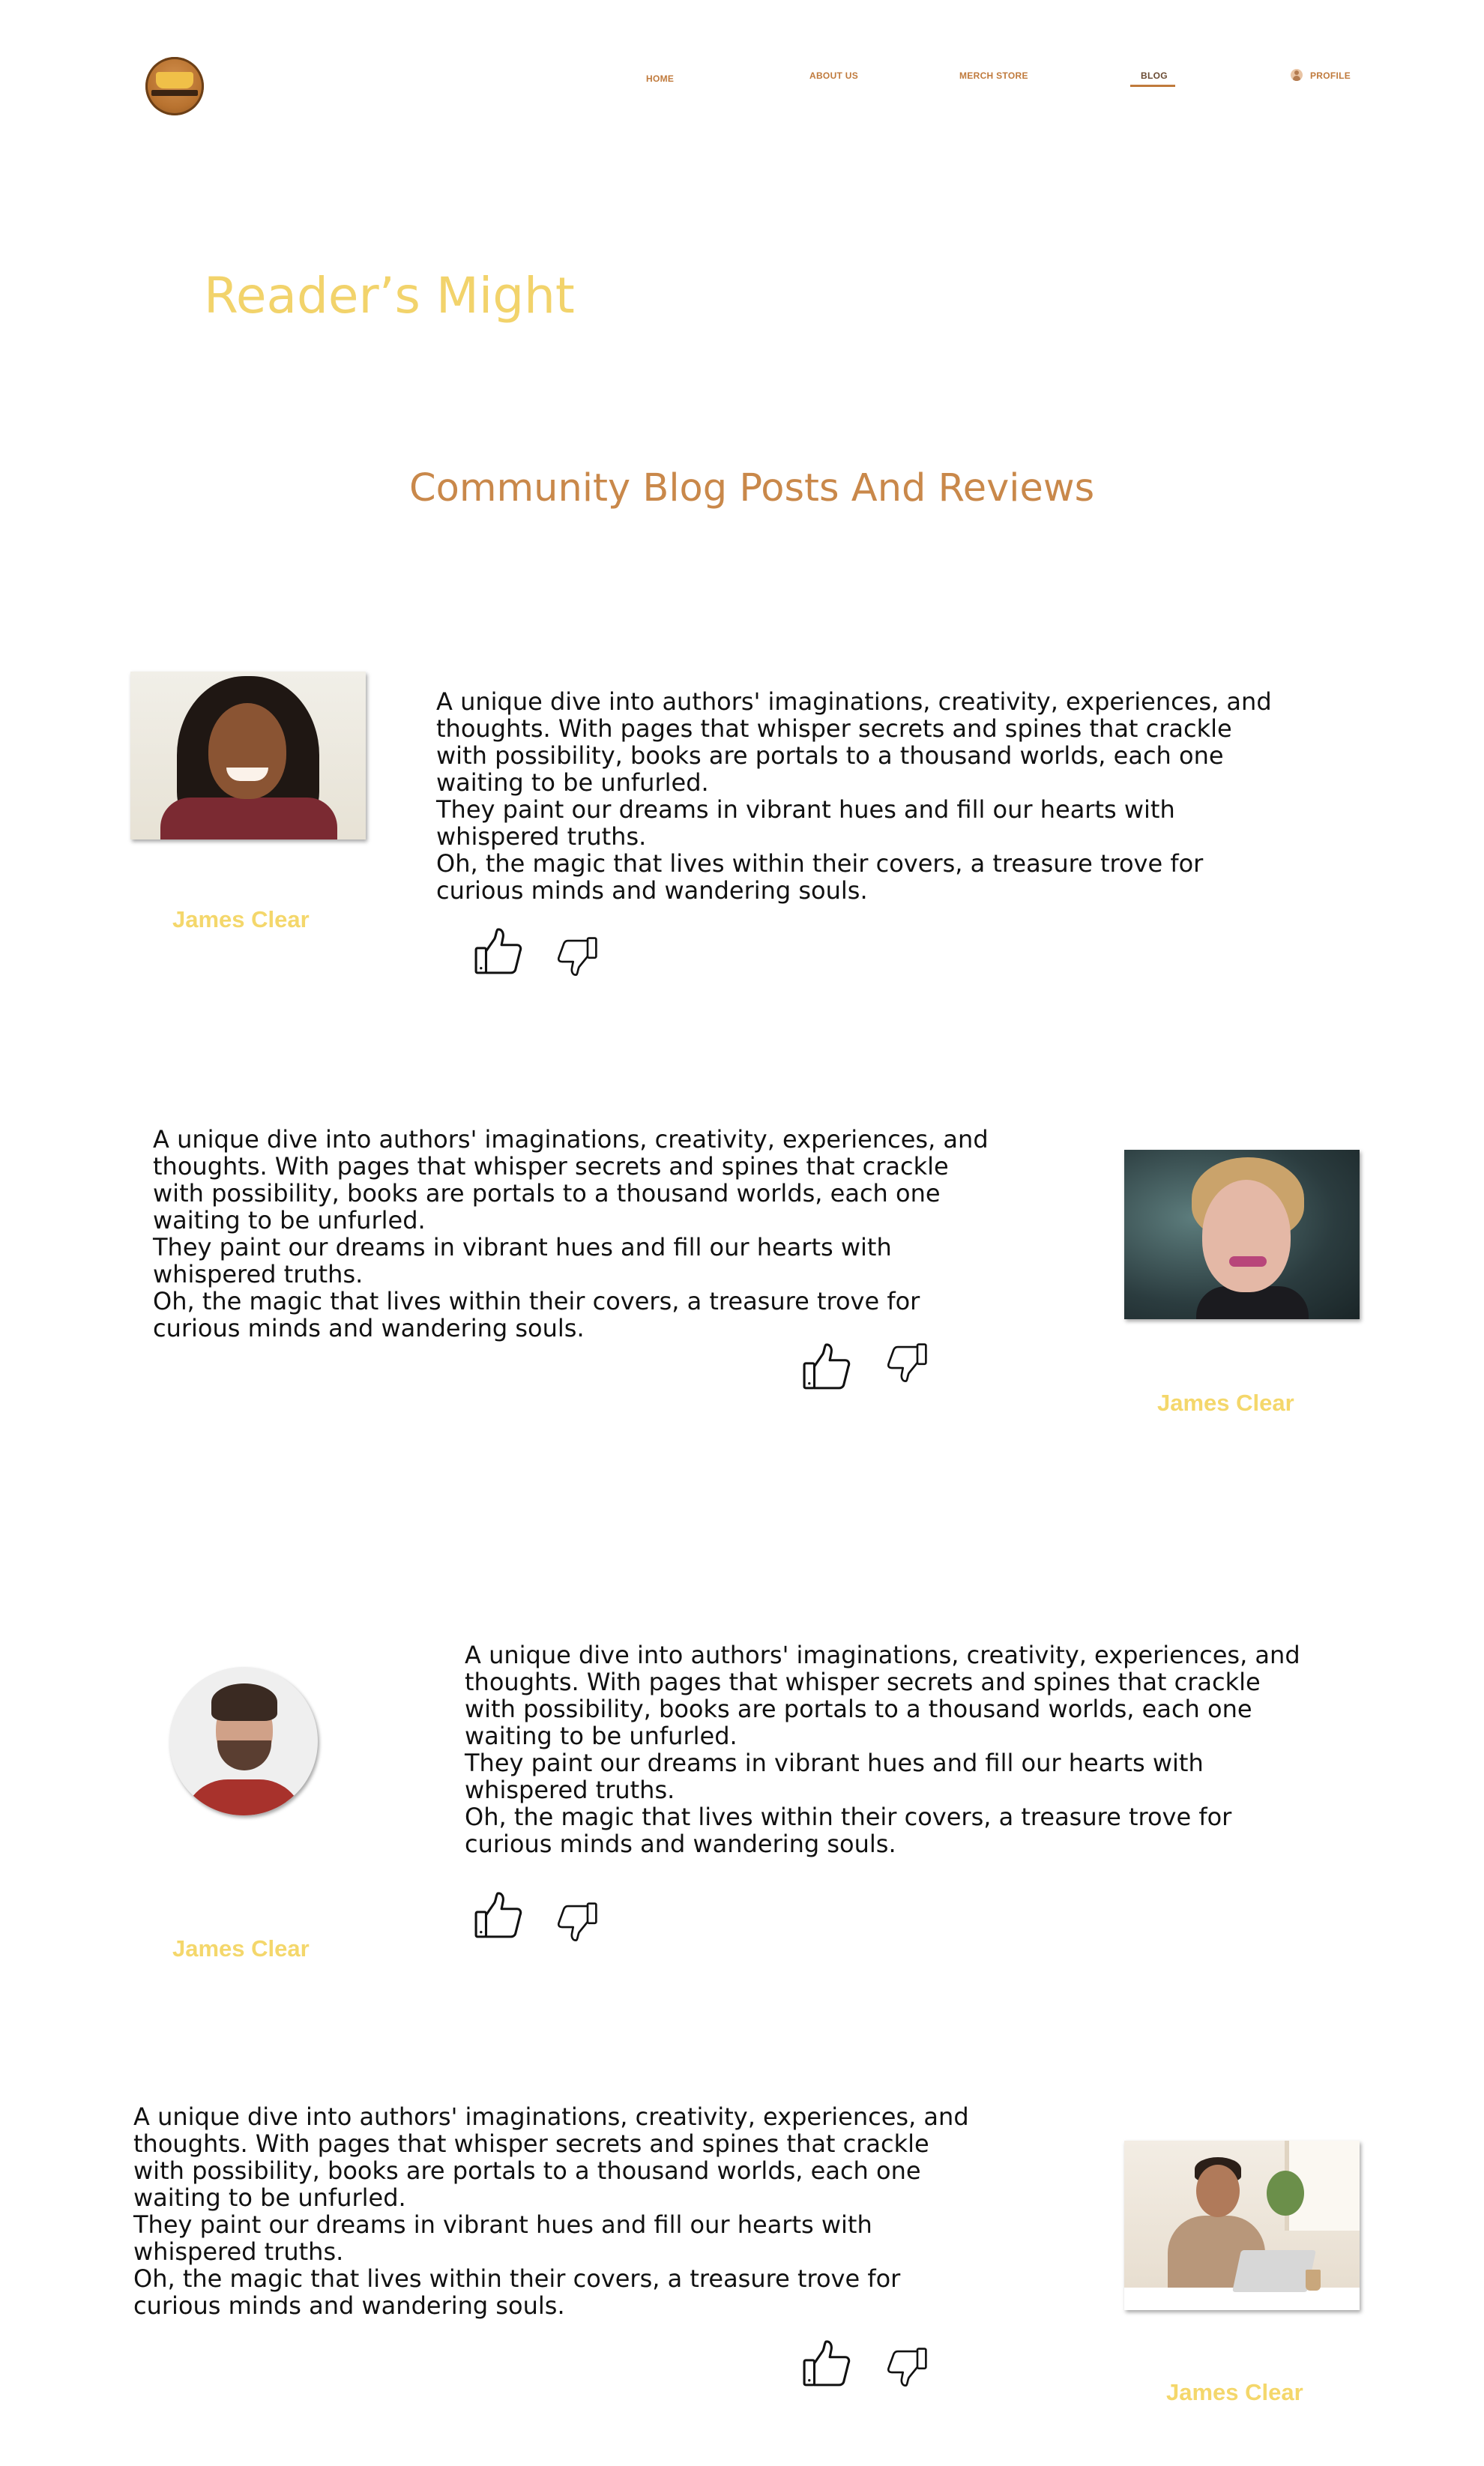 This screenshot has width=1484, height=2466. Describe the element at coordinates (1153, 86) in the screenshot. I see `nav-active-indicator` at that location.